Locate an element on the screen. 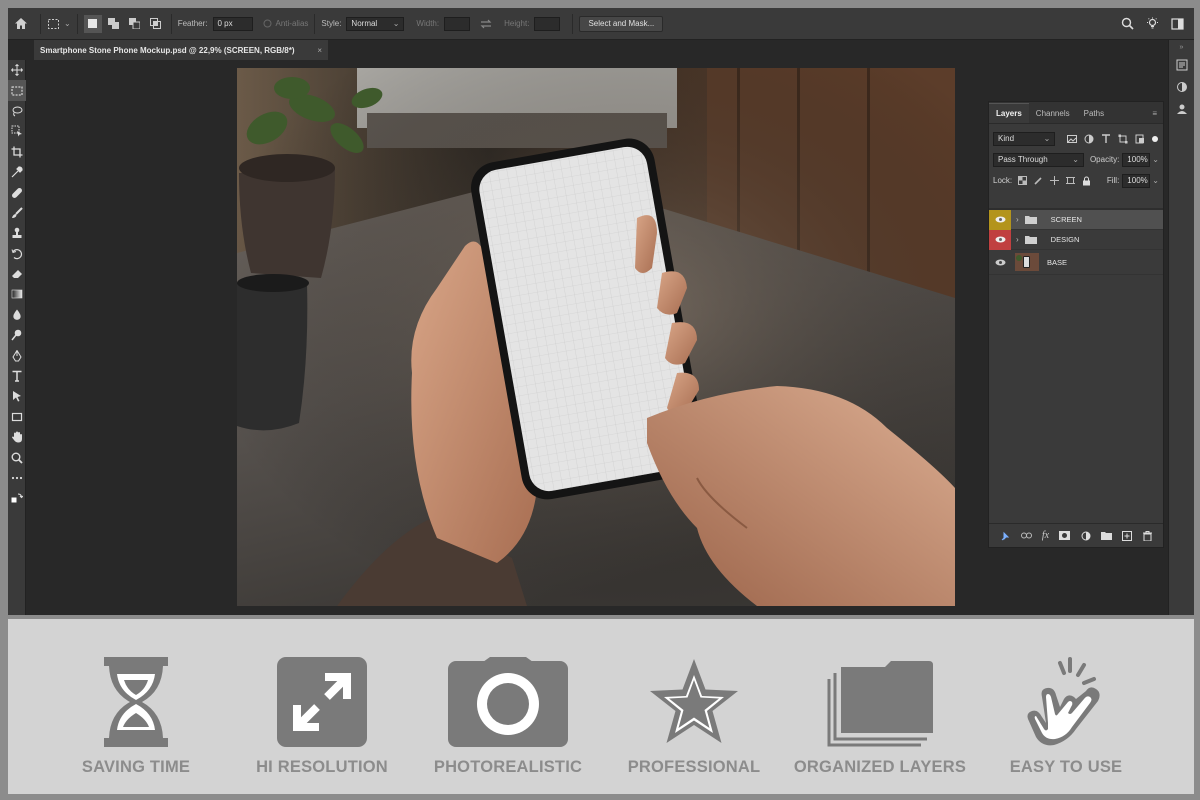 Image resolution: width=1200 pixels, height=800 pixels. filter-shape-icon is located at coordinates (1123, 139).